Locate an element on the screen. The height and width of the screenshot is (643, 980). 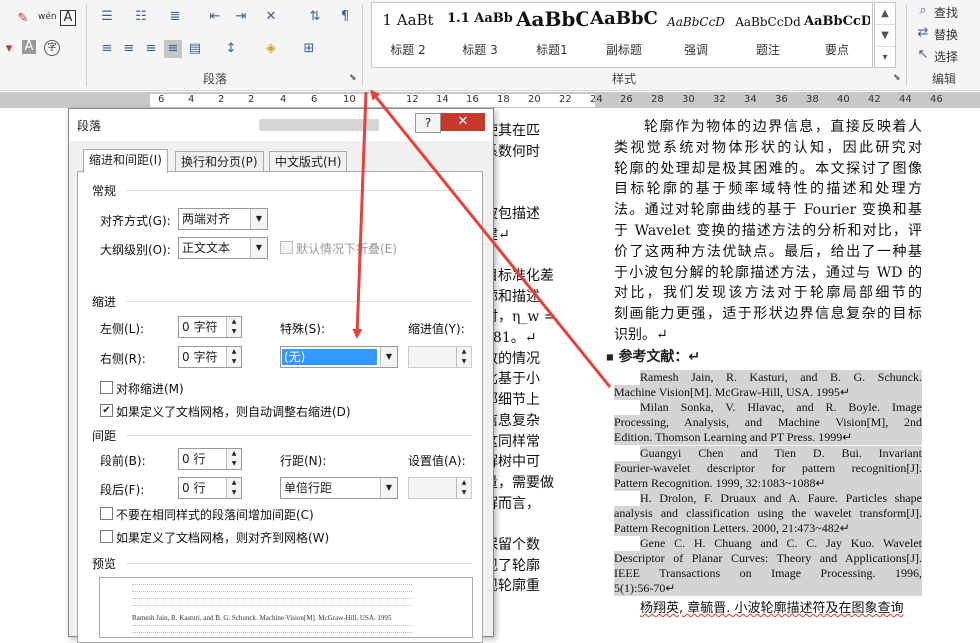
replace-icon: ⇄ is located at coordinates (923, 33).